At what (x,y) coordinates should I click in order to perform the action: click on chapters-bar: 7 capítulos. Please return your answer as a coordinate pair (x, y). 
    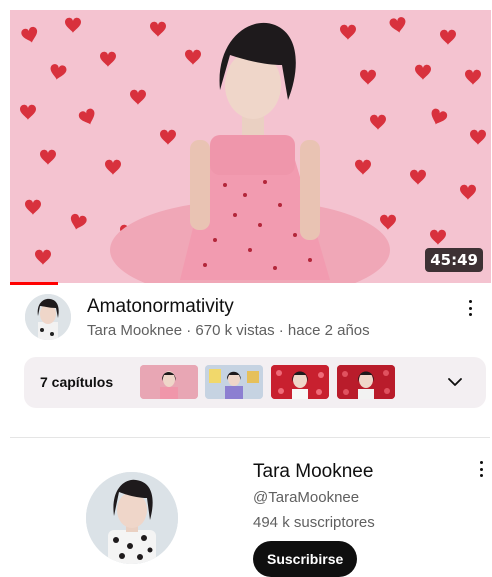
    Looking at the image, I should click on (255, 382).